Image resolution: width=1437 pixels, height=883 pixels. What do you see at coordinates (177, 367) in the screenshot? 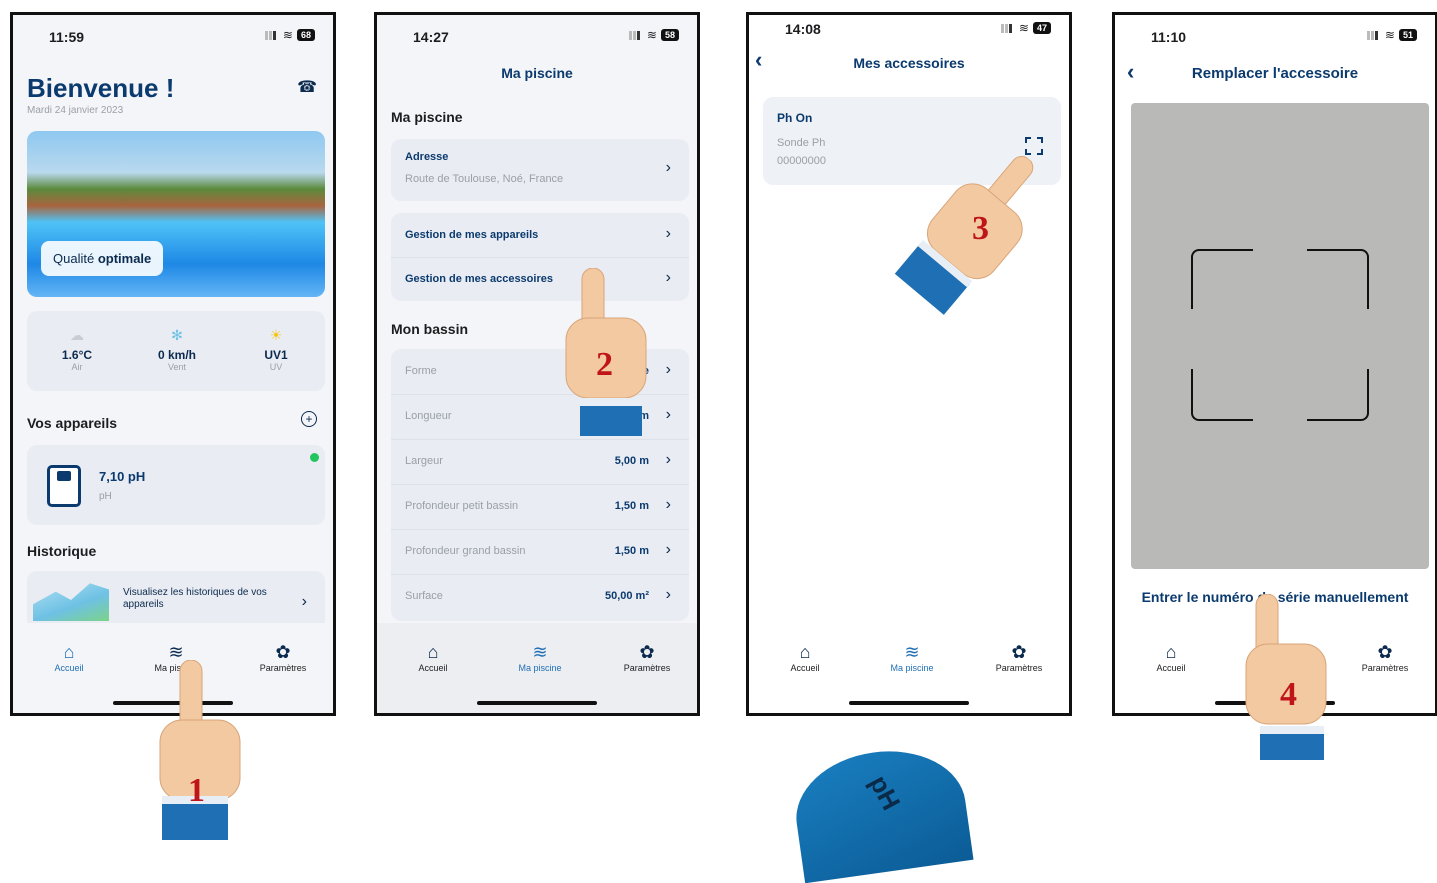
I see `wind-label: Vent` at bounding box center [177, 367].